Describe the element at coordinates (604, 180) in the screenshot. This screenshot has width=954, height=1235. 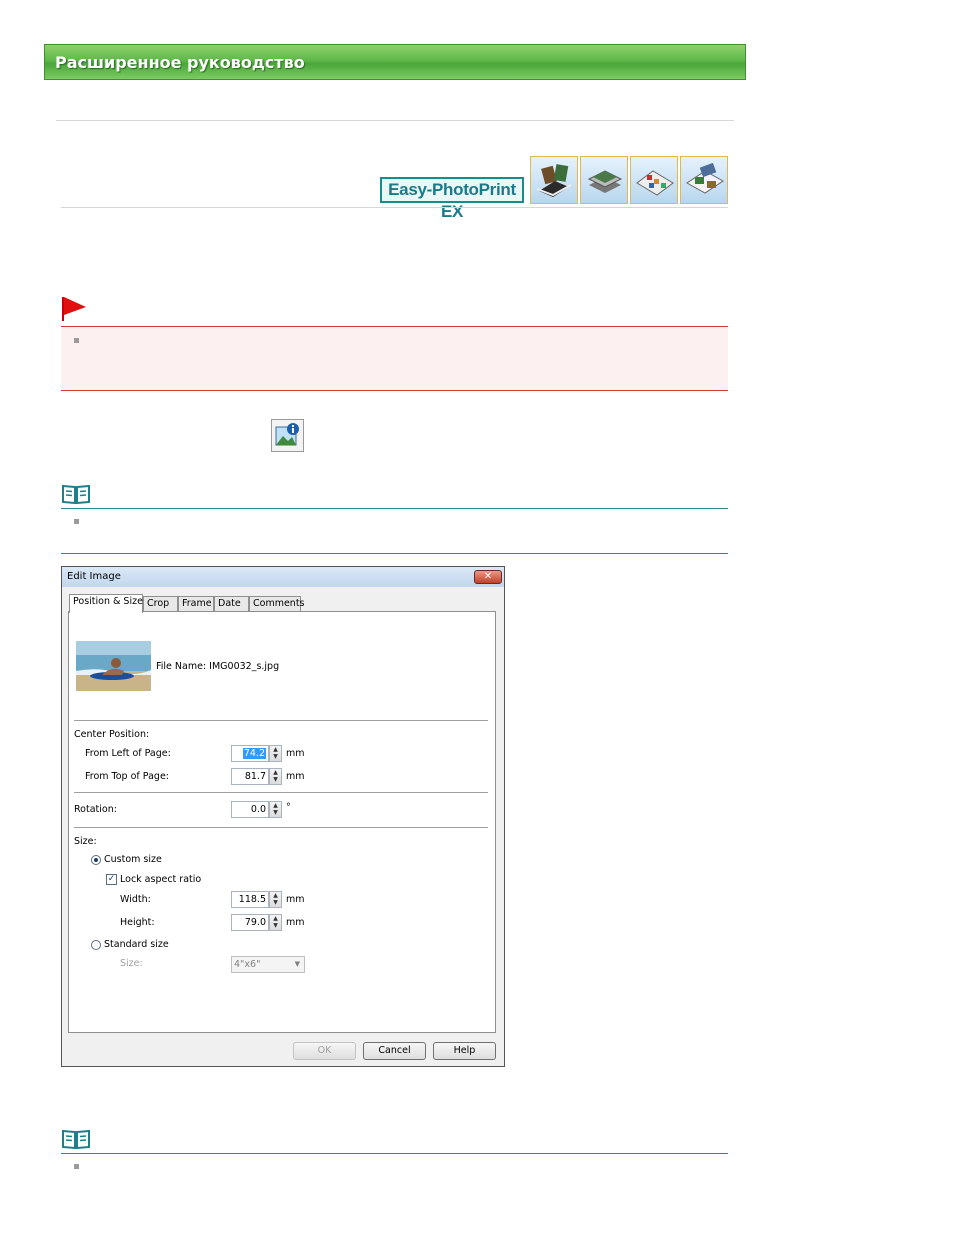
I see `photo-print-icon` at that location.